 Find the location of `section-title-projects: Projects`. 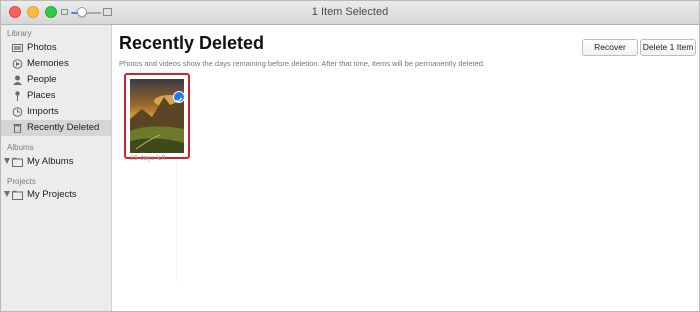

section-title-projects: Projects is located at coordinates (21, 181).